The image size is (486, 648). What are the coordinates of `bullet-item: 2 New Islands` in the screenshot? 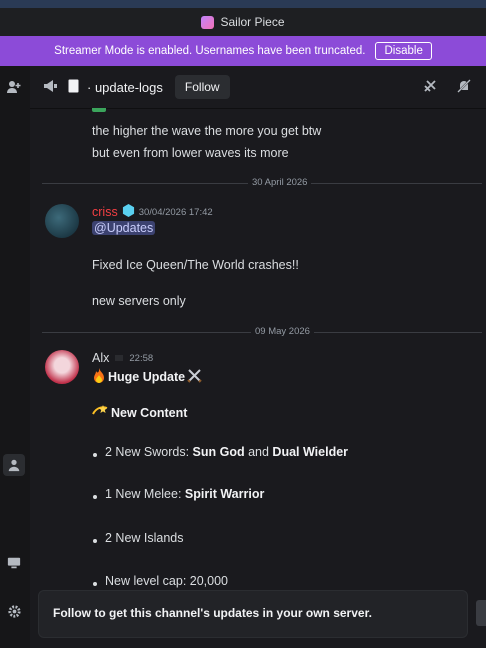 It's located at (144, 538).